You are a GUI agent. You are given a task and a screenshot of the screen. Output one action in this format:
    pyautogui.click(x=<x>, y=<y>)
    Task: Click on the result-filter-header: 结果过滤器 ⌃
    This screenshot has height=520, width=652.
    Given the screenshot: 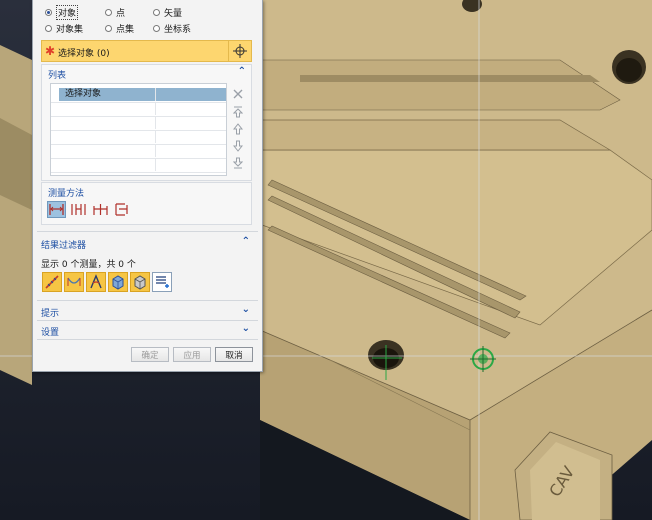 What is the action you would take?
    pyautogui.click(x=146, y=243)
    